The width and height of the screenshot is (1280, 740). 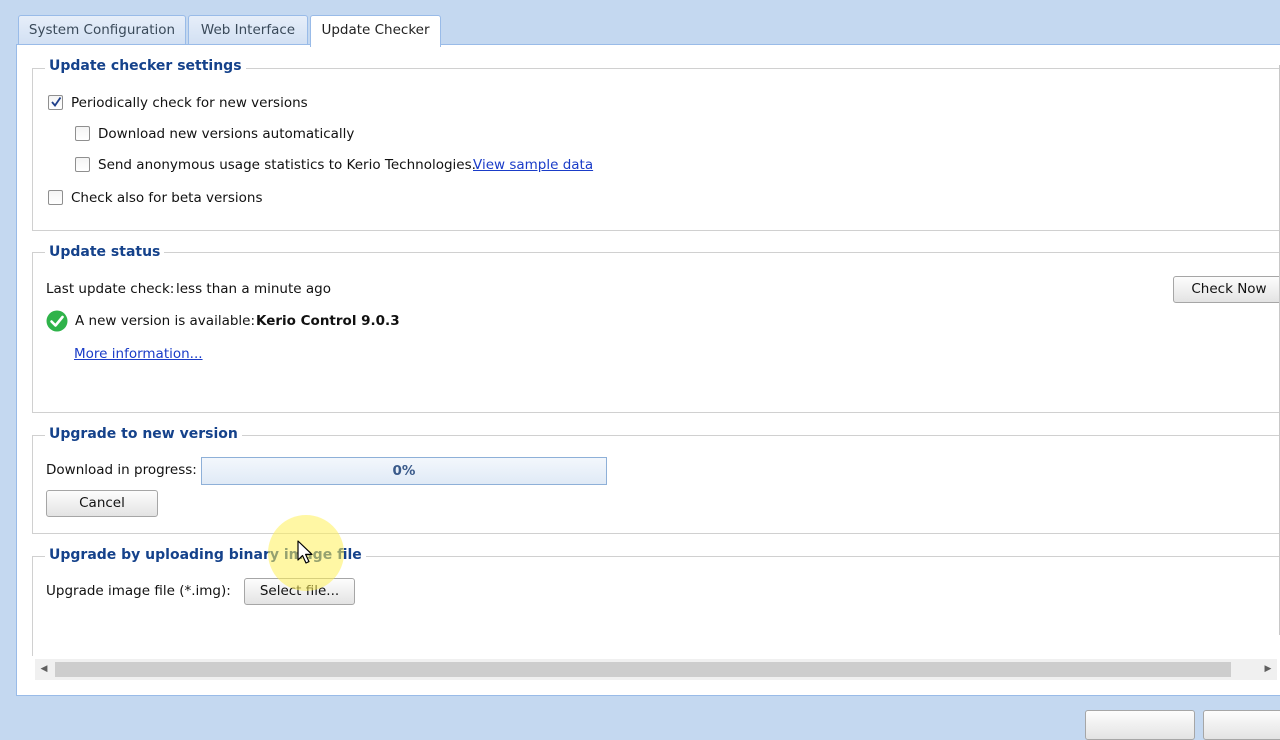 What do you see at coordinates (248, 30) in the screenshot?
I see `tab-web-interface: Web Interface` at bounding box center [248, 30].